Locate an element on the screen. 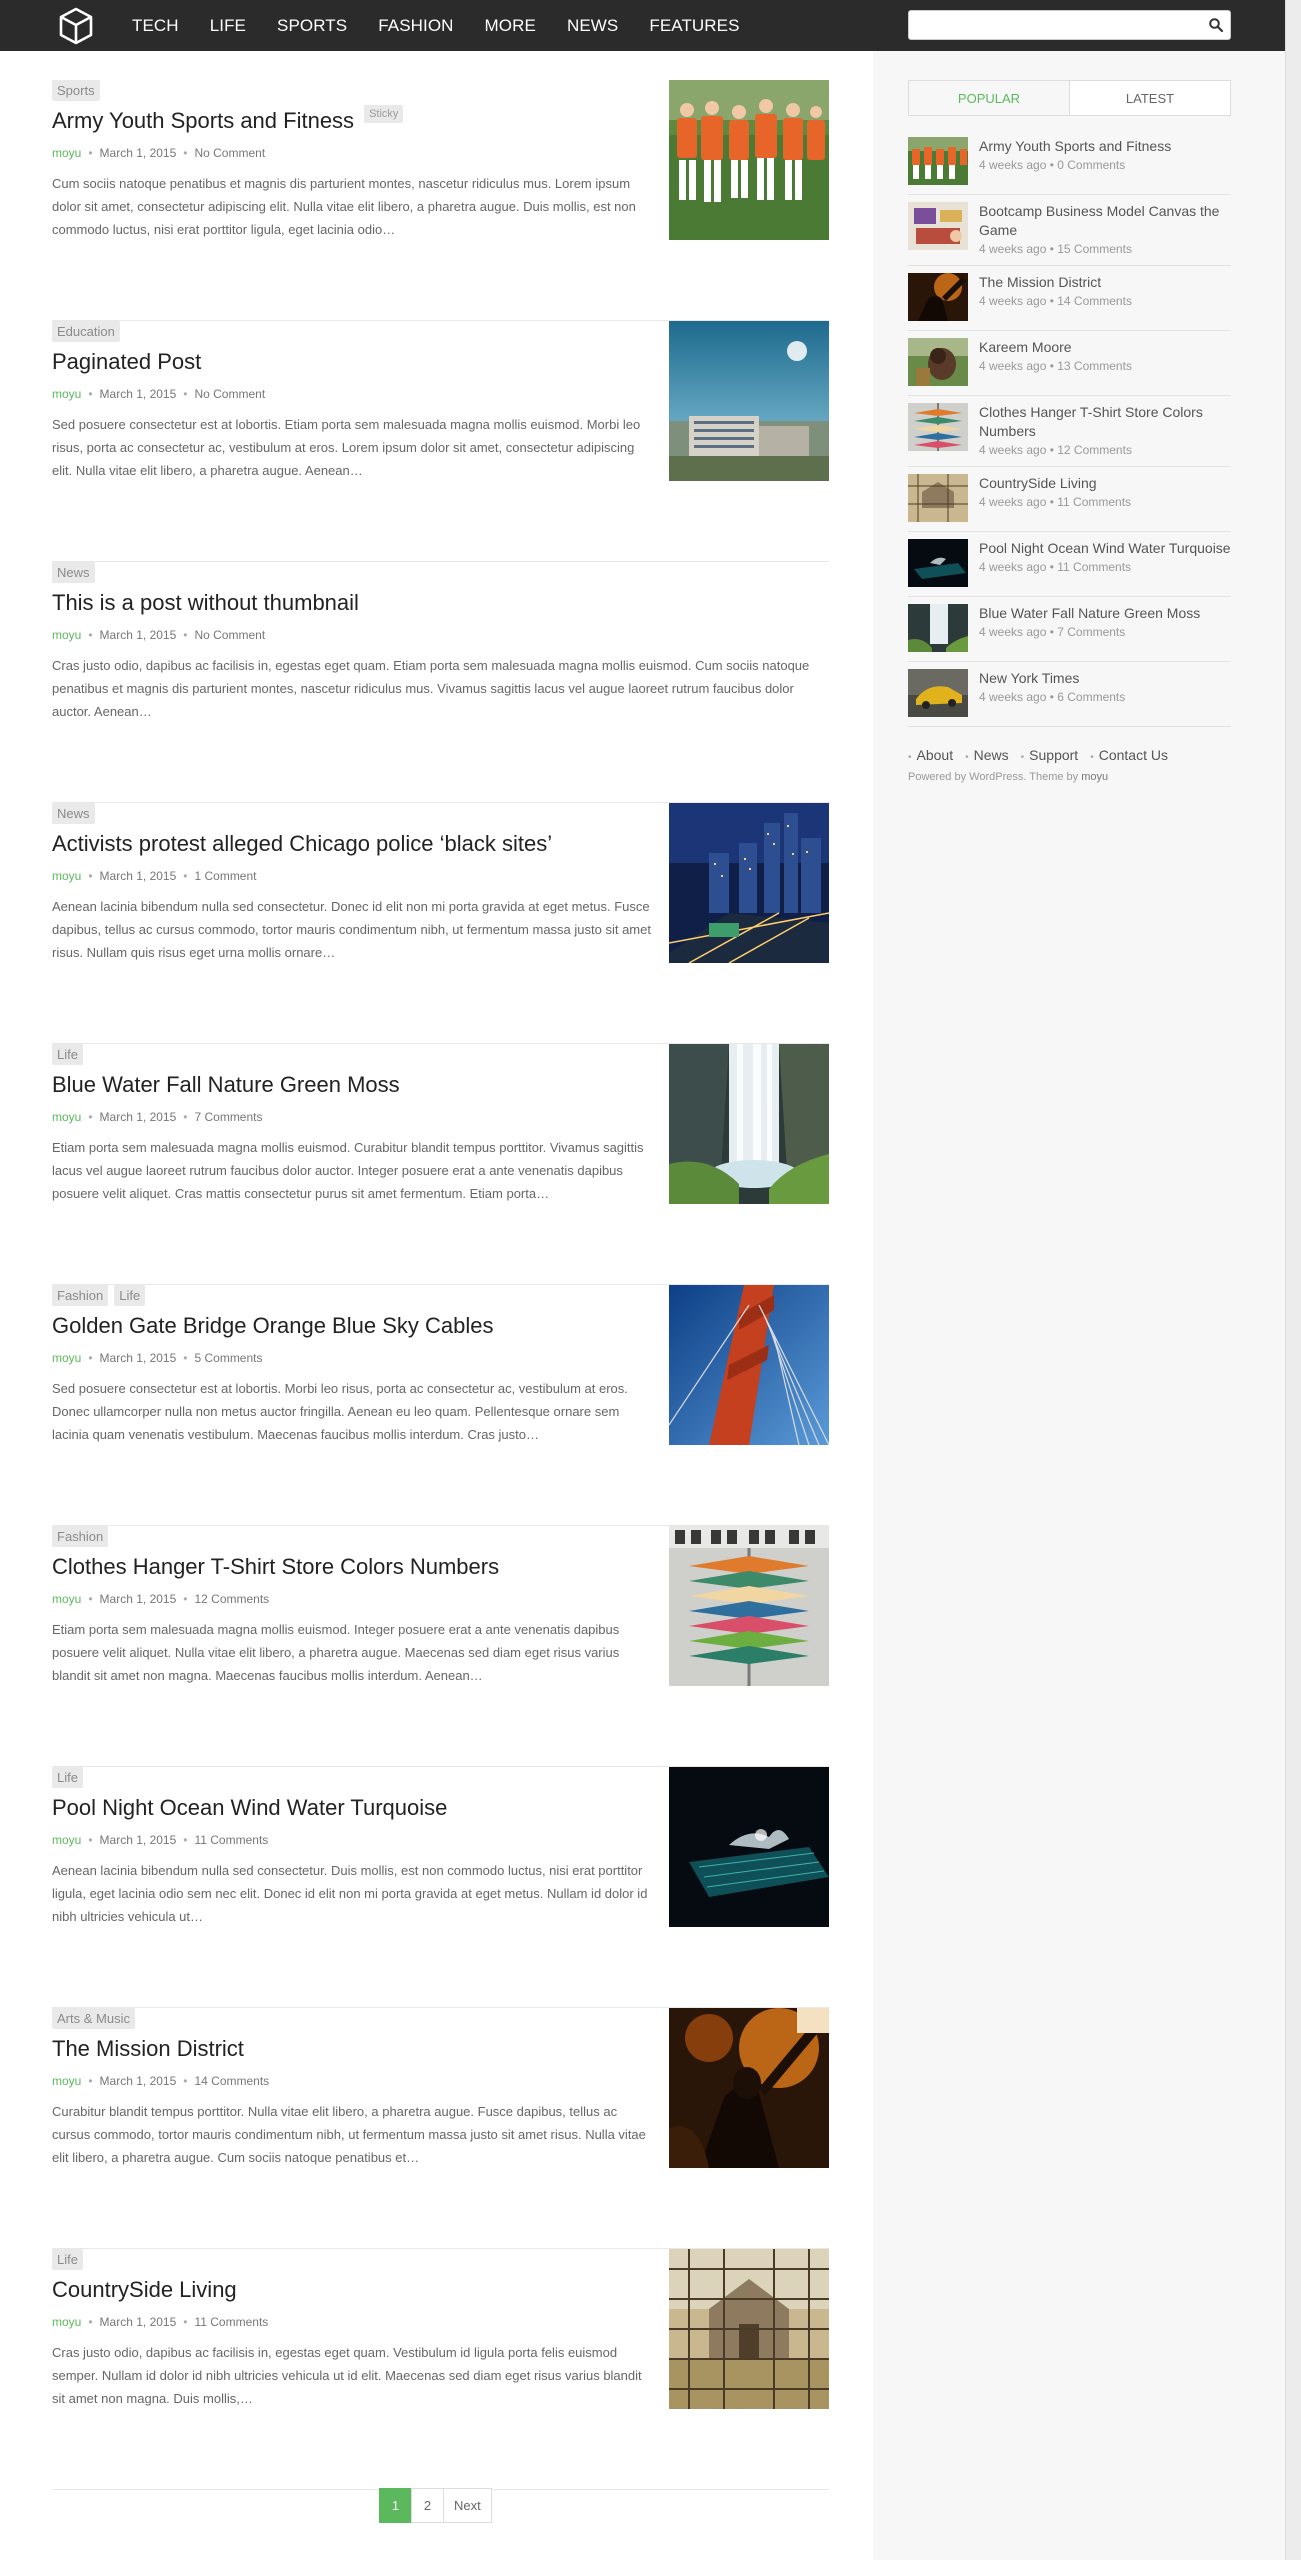 This screenshot has width=1301, height=2560. list-item-title: CountrySide Living is located at coordinates (1055, 483).